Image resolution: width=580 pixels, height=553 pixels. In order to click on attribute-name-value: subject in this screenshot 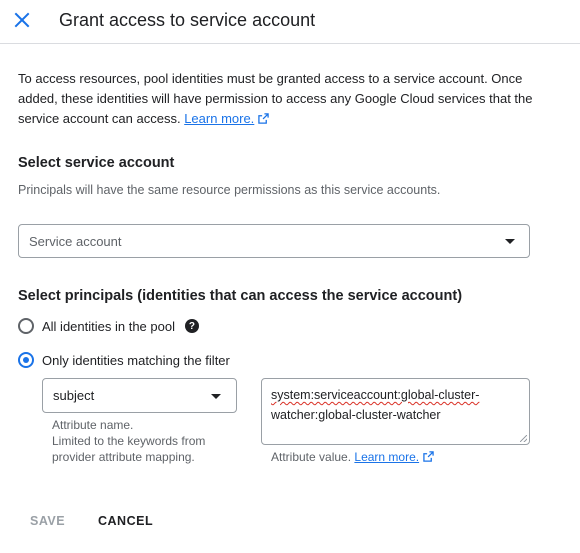, I will do `click(74, 395)`.